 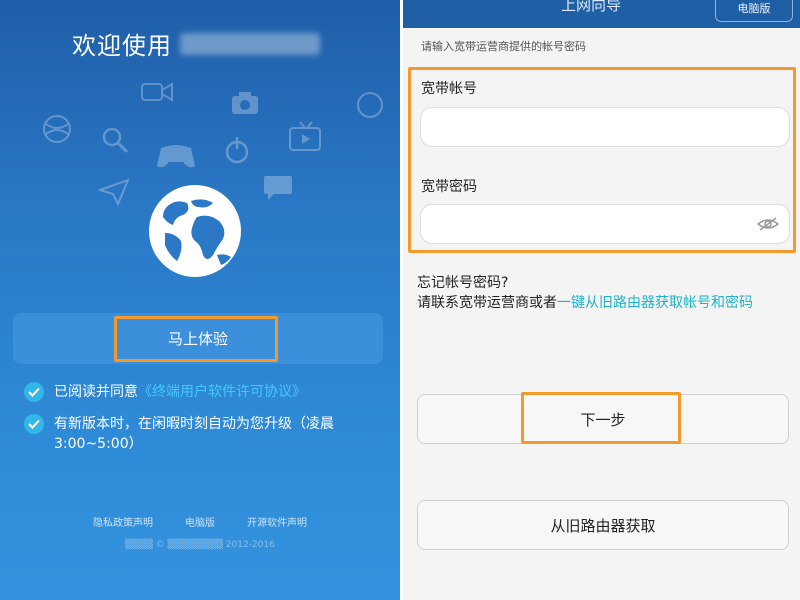 I want to click on pc-version-link: 电脑版, so click(x=200, y=521).